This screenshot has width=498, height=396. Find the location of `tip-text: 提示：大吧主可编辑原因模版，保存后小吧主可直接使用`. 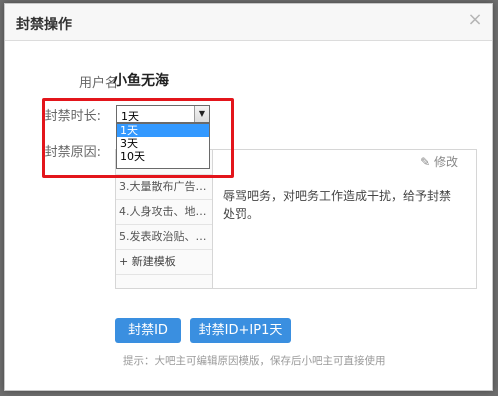

tip-text: 提示：大吧主可编辑原因模版，保存后小吧主可直接使用 is located at coordinates (254, 361).